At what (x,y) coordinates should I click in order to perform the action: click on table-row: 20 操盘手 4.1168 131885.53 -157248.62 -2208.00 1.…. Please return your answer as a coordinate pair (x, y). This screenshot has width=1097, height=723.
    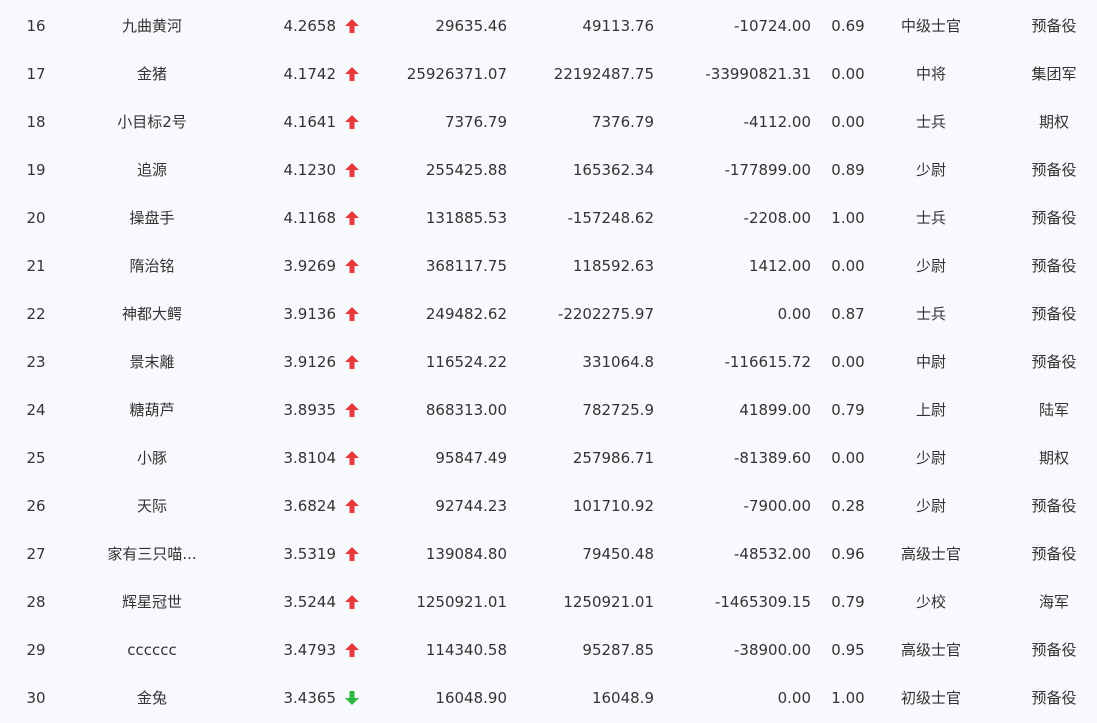
    Looking at the image, I should click on (548, 218).